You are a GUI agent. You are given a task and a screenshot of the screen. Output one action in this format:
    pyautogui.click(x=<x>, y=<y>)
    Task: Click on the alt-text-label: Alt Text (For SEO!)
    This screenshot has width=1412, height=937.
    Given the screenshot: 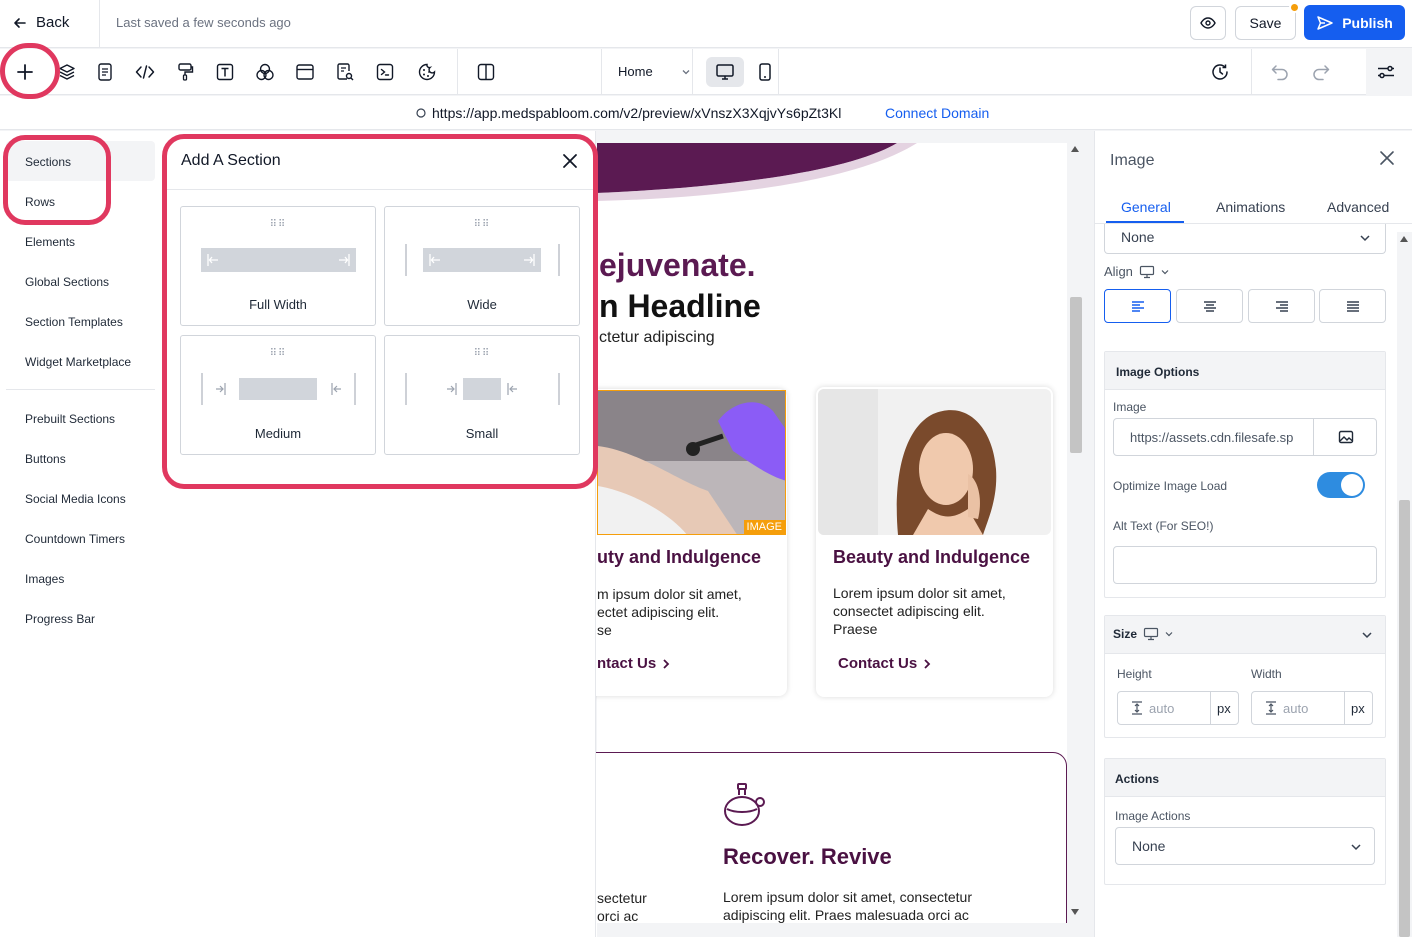 What is the action you would take?
    pyautogui.click(x=1163, y=526)
    